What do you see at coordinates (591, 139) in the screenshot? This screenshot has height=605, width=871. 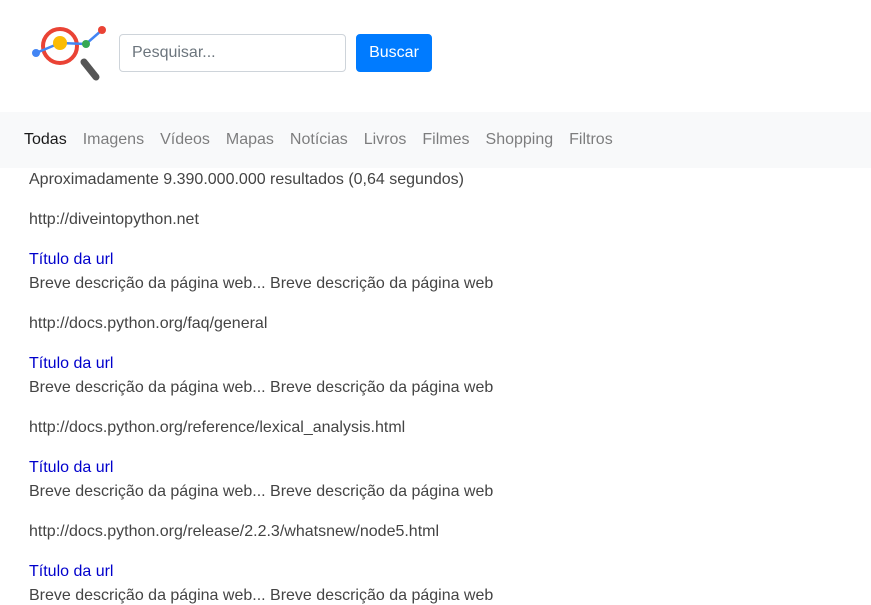 I see `tab-filtros: Filtros` at bounding box center [591, 139].